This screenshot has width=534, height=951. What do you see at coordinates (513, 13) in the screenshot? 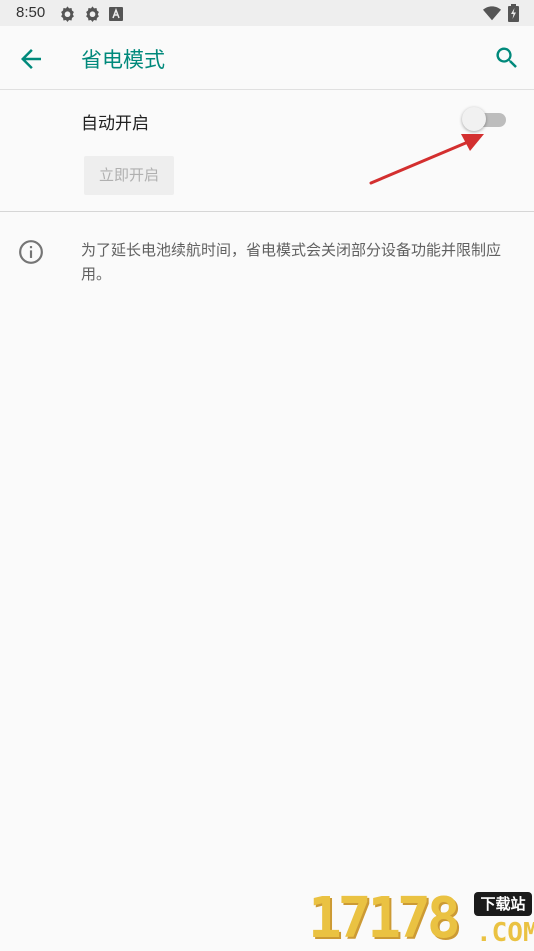
I see `battery-charging-icon` at bounding box center [513, 13].